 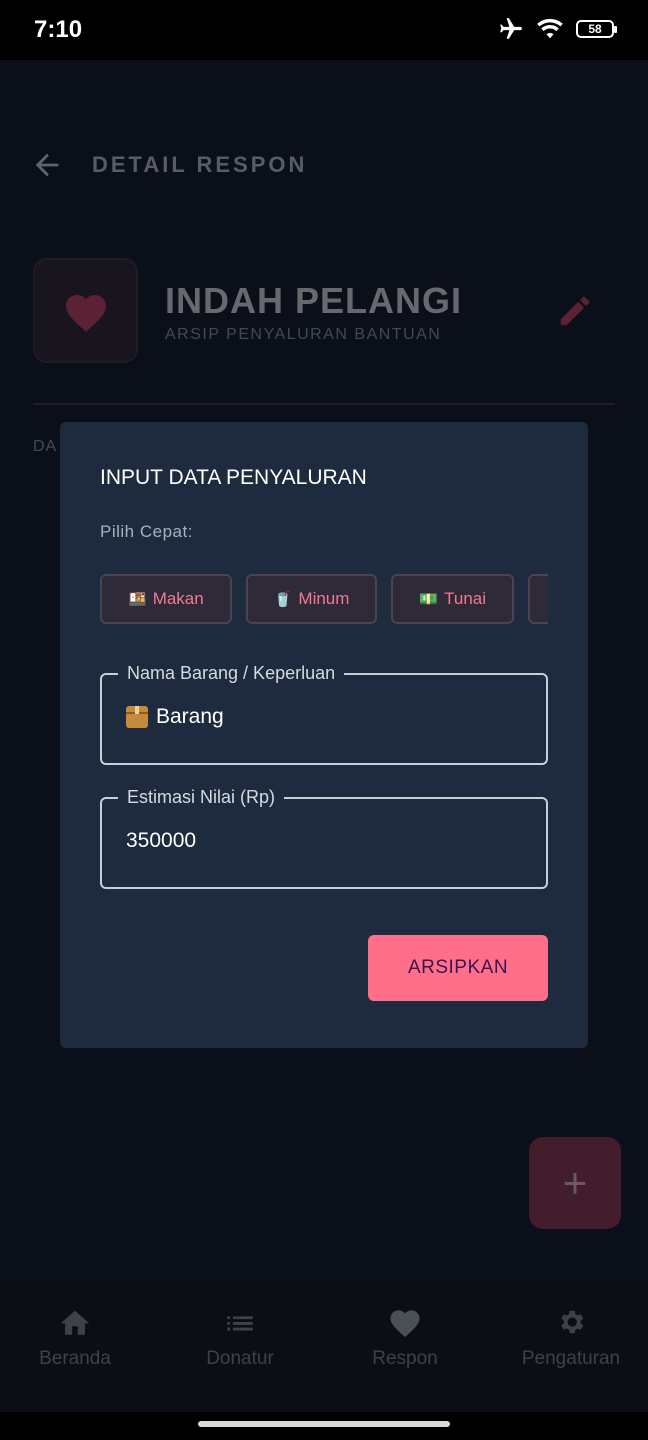 What do you see at coordinates (161, 841) in the screenshot?
I see `estimated-value-text: 350000` at bounding box center [161, 841].